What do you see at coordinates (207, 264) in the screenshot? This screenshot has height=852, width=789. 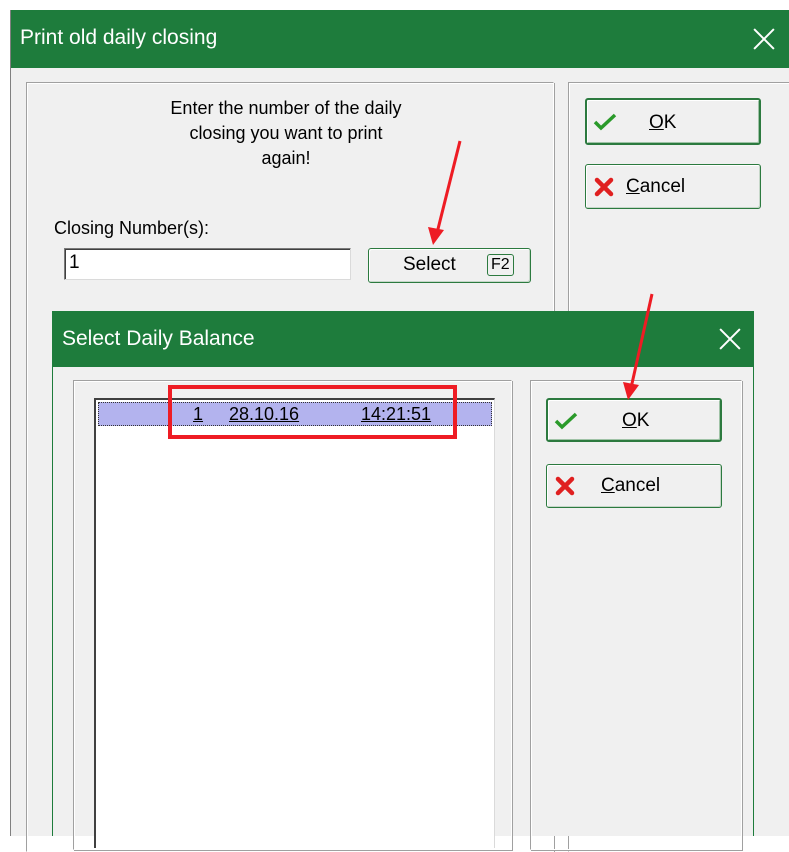 I see `closing-number-input: 1` at bounding box center [207, 264].